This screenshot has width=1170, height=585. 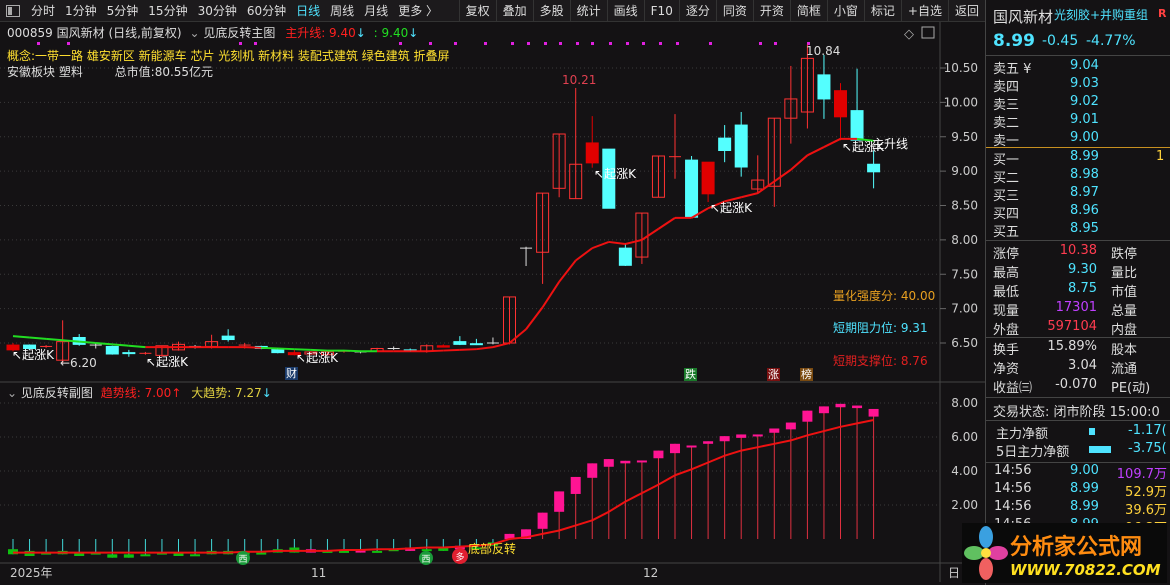 I want to click on ask-label: 卖四, so click(x=1006, y=87).